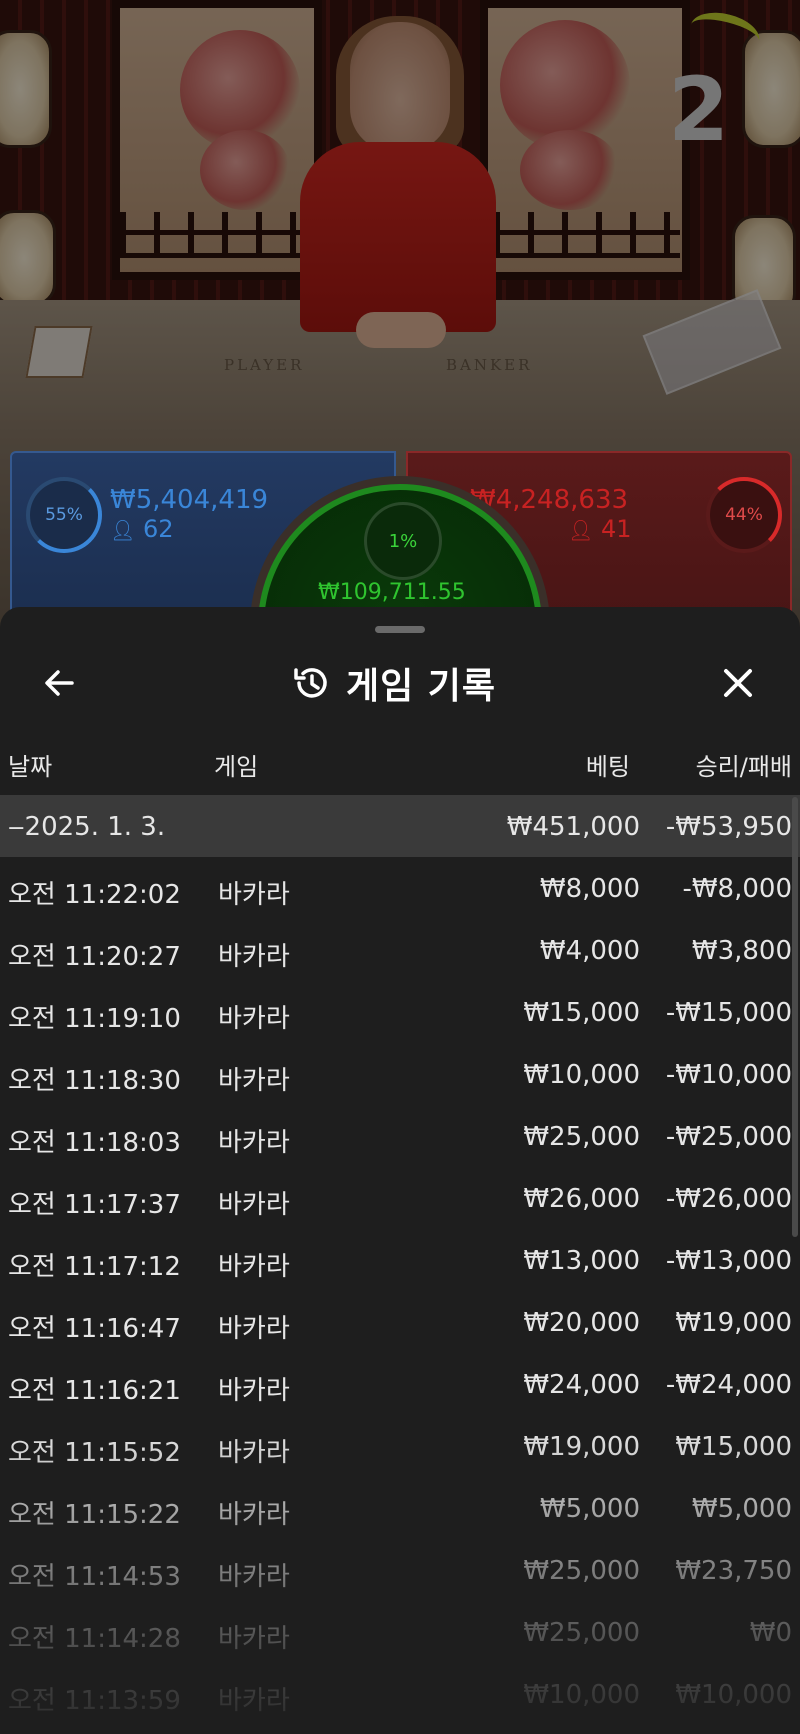 The width and height of the screenshot is (800, 1734). What do you see at coordinates (581, 1447) in the screenshot?
I see `row-bet: ₩19,000` at bounding box center [581, 1447].